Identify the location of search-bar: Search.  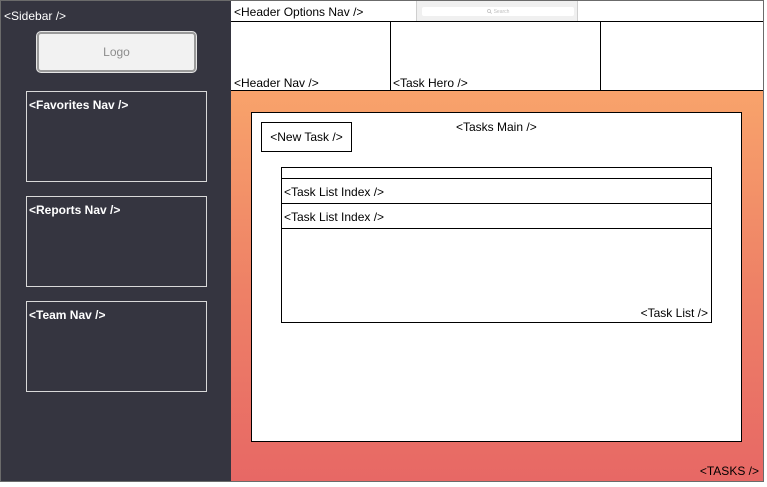
(497, 11).